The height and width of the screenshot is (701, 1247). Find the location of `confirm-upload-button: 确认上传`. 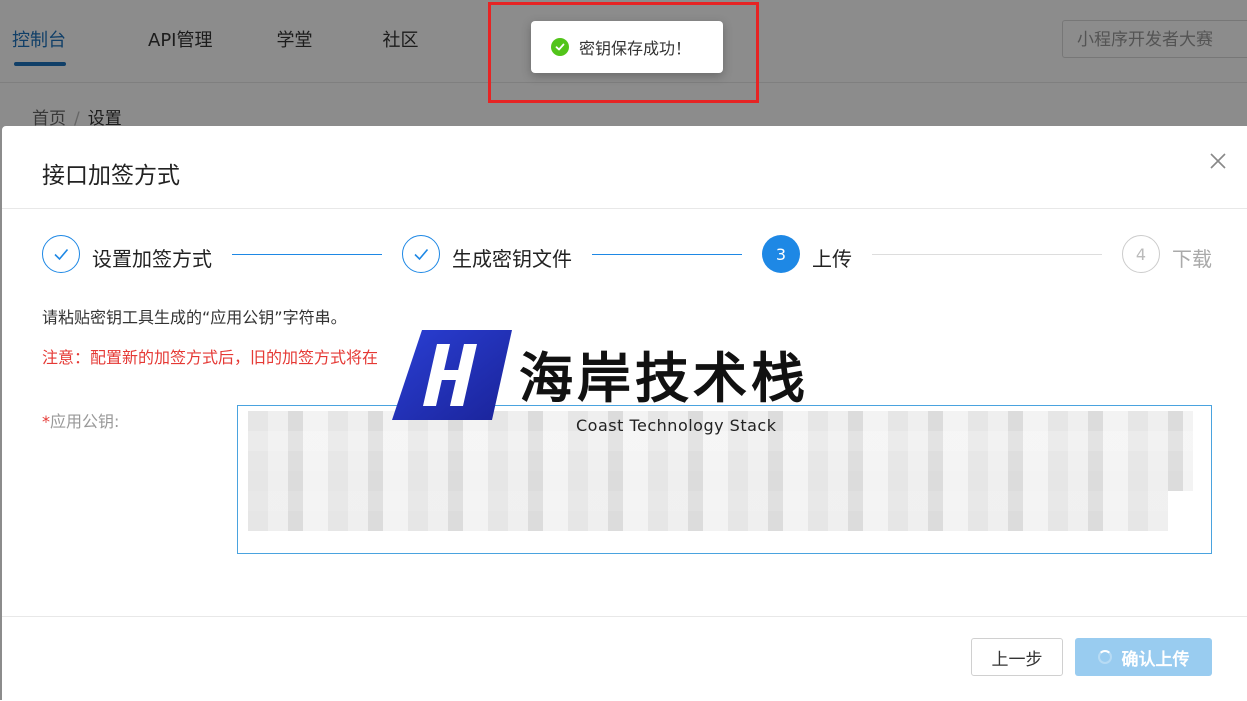

confirm-upload-button: 确认上传 is located at coordinates (1143, 657).